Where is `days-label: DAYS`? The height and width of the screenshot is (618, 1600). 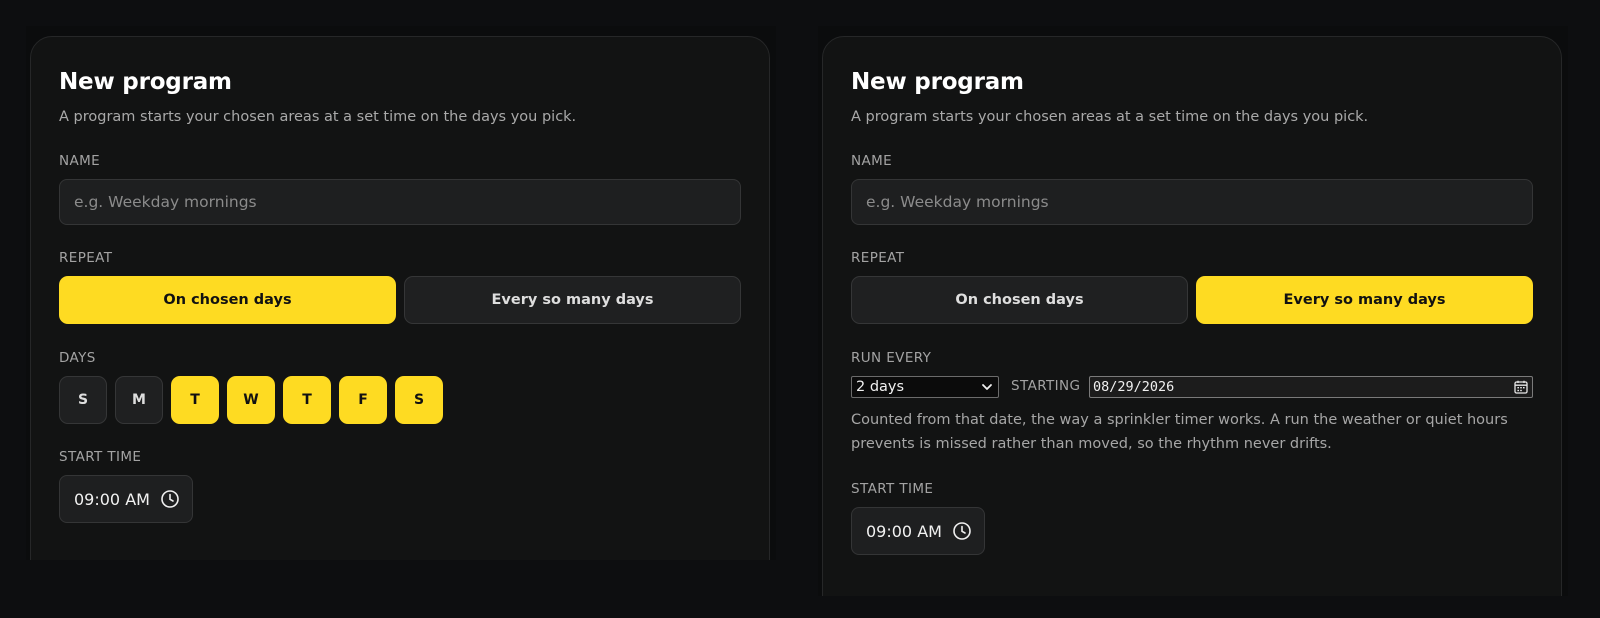 days-label: DAYS is located at coordinates (77, 358).